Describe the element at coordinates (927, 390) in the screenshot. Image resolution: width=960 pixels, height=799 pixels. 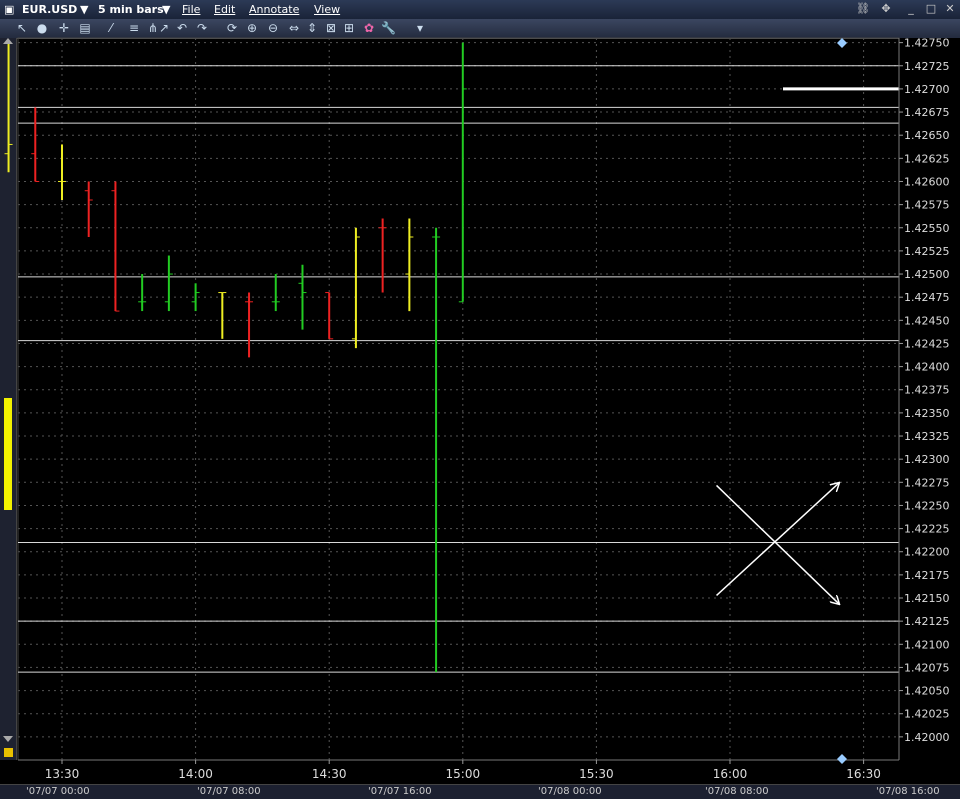
I see `price-tick-label: 1.42375` at that location.